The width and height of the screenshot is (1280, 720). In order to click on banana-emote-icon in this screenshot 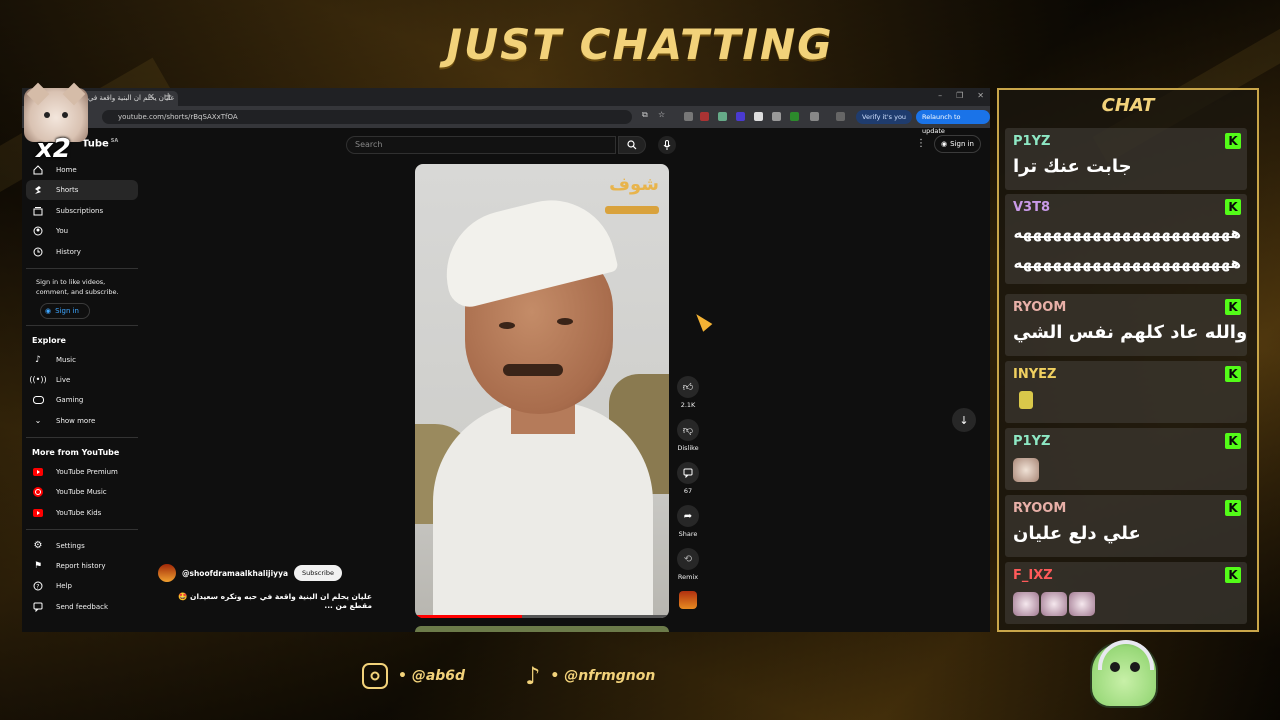, I will do `click(1026, 400)`.